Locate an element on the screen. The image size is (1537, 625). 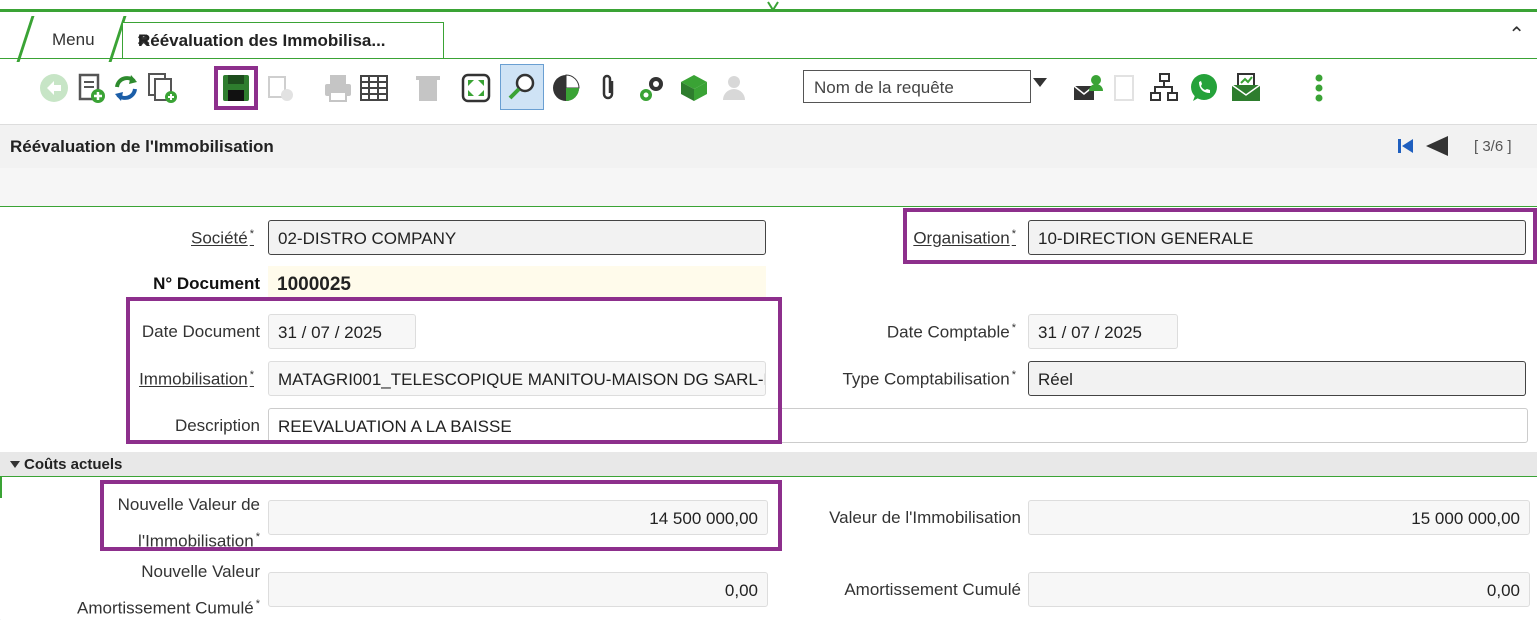
nouvelle-amort-label: Nouvelle Valeur Amortissement Cumulé * is located at coordinates (168, 590).